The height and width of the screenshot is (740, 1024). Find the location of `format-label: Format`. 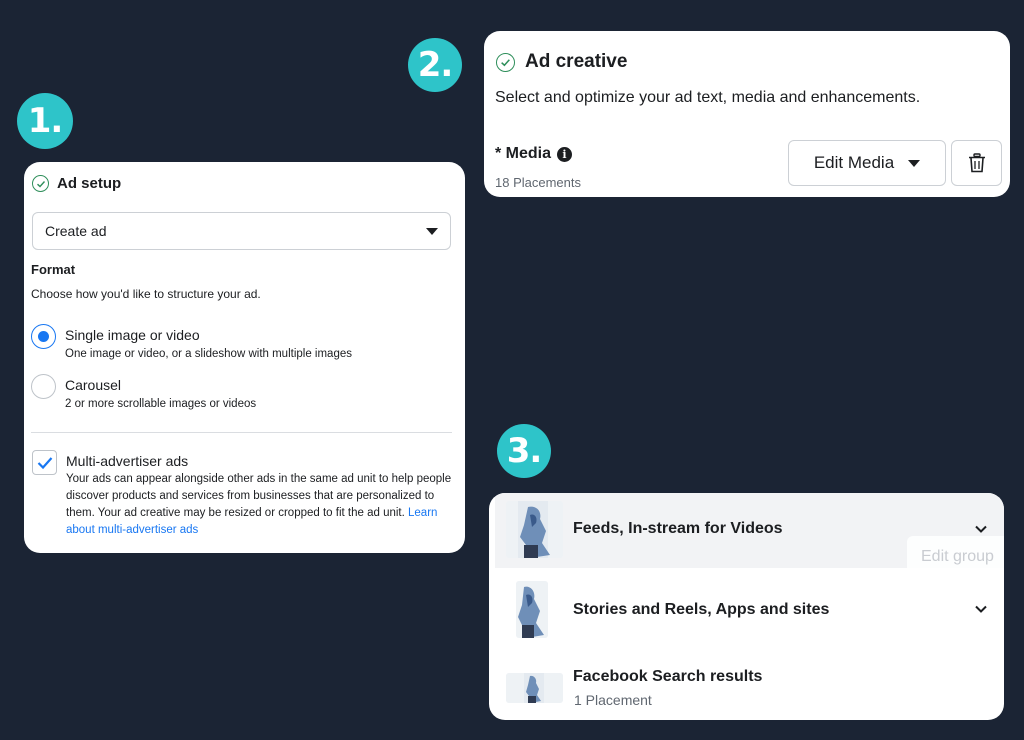

format-label: Format is located at coordinates (53, 269).